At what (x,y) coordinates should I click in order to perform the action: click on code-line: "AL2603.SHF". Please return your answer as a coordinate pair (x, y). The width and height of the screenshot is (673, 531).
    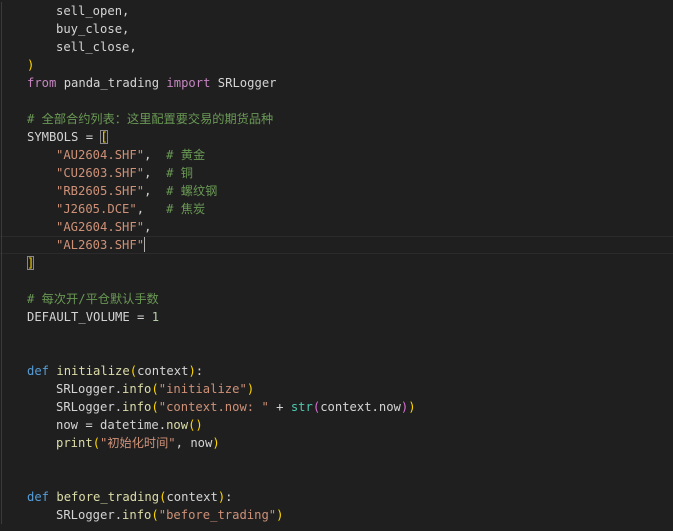
    Looking at the image, I should click on (336, 245).